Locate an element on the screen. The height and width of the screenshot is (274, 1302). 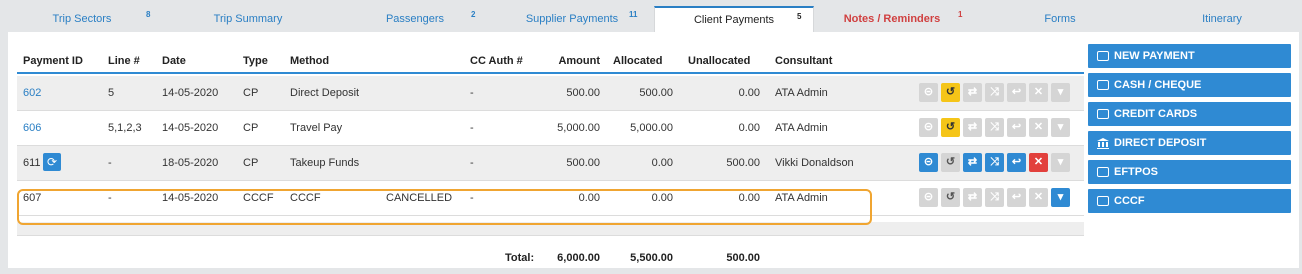
cell-allocated: 500.00 is located at coordinates (656, 93).